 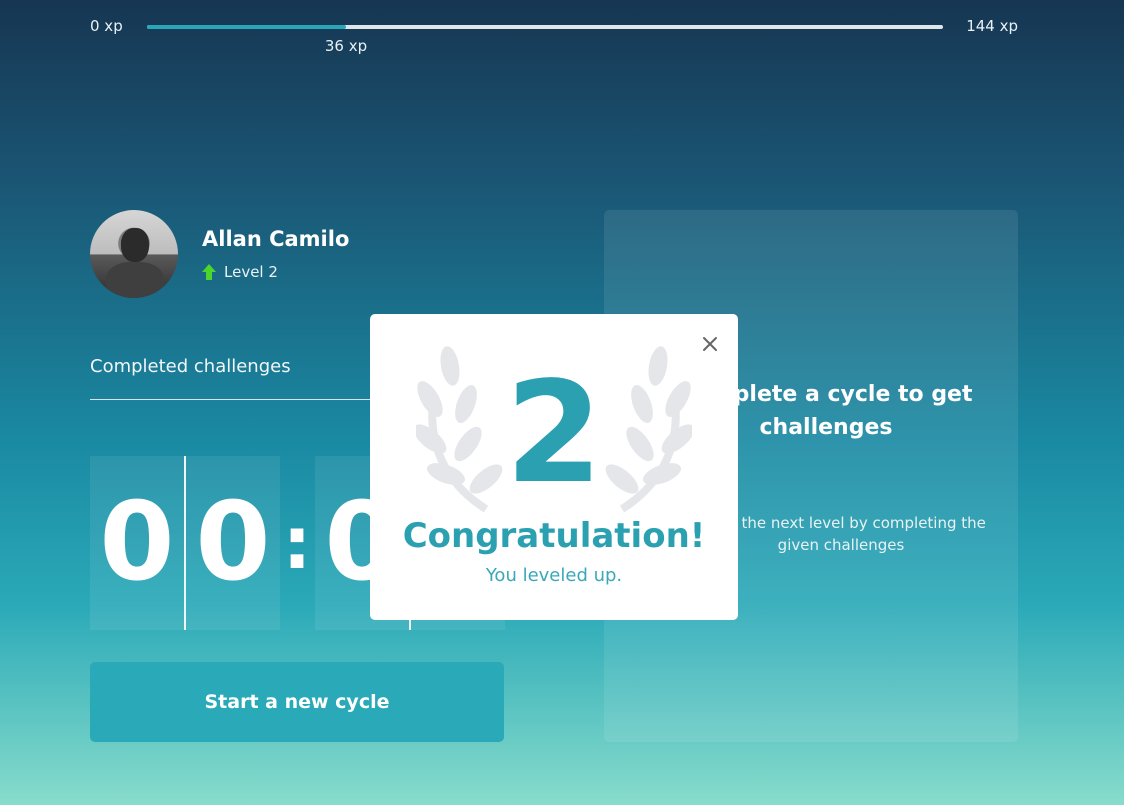 I want to click on level-up-modal: 2 Congratulation! You leveled up., so click(x=554, y=467).